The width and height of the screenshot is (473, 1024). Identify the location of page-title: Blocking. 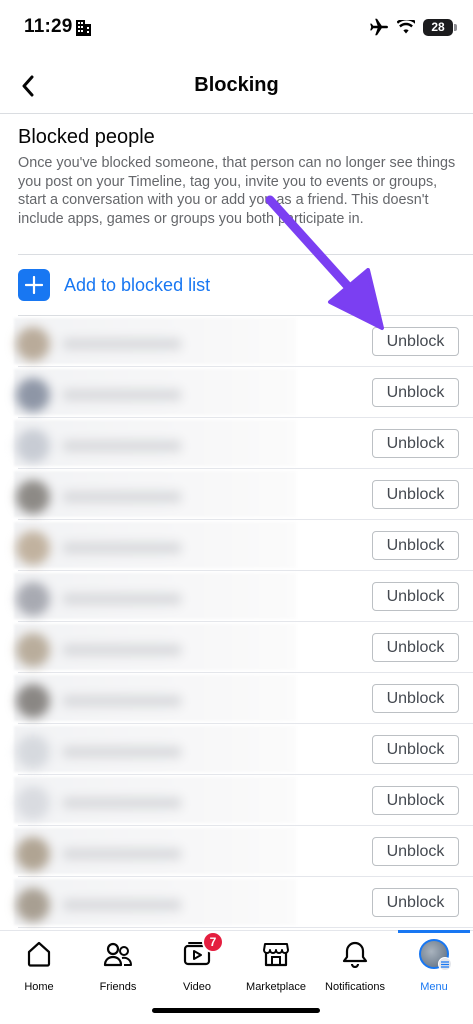
(236, 85).